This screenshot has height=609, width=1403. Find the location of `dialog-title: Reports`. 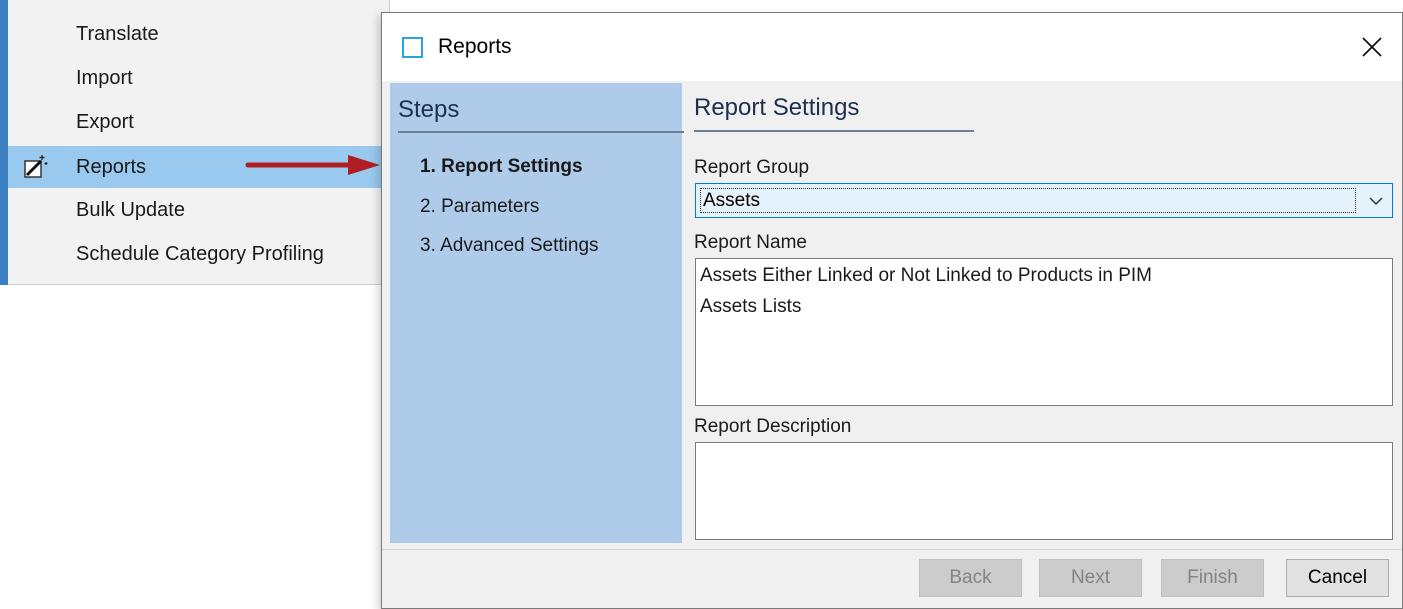

dialog-title: Reports is located at coordinates (475, 46).